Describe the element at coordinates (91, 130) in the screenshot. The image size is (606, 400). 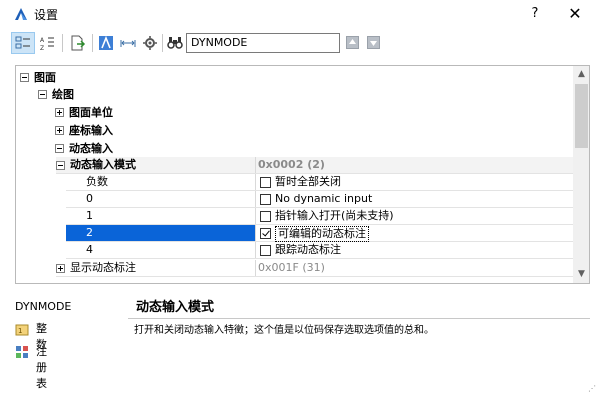
I see `tree-node-label: 座标输入` at that location.